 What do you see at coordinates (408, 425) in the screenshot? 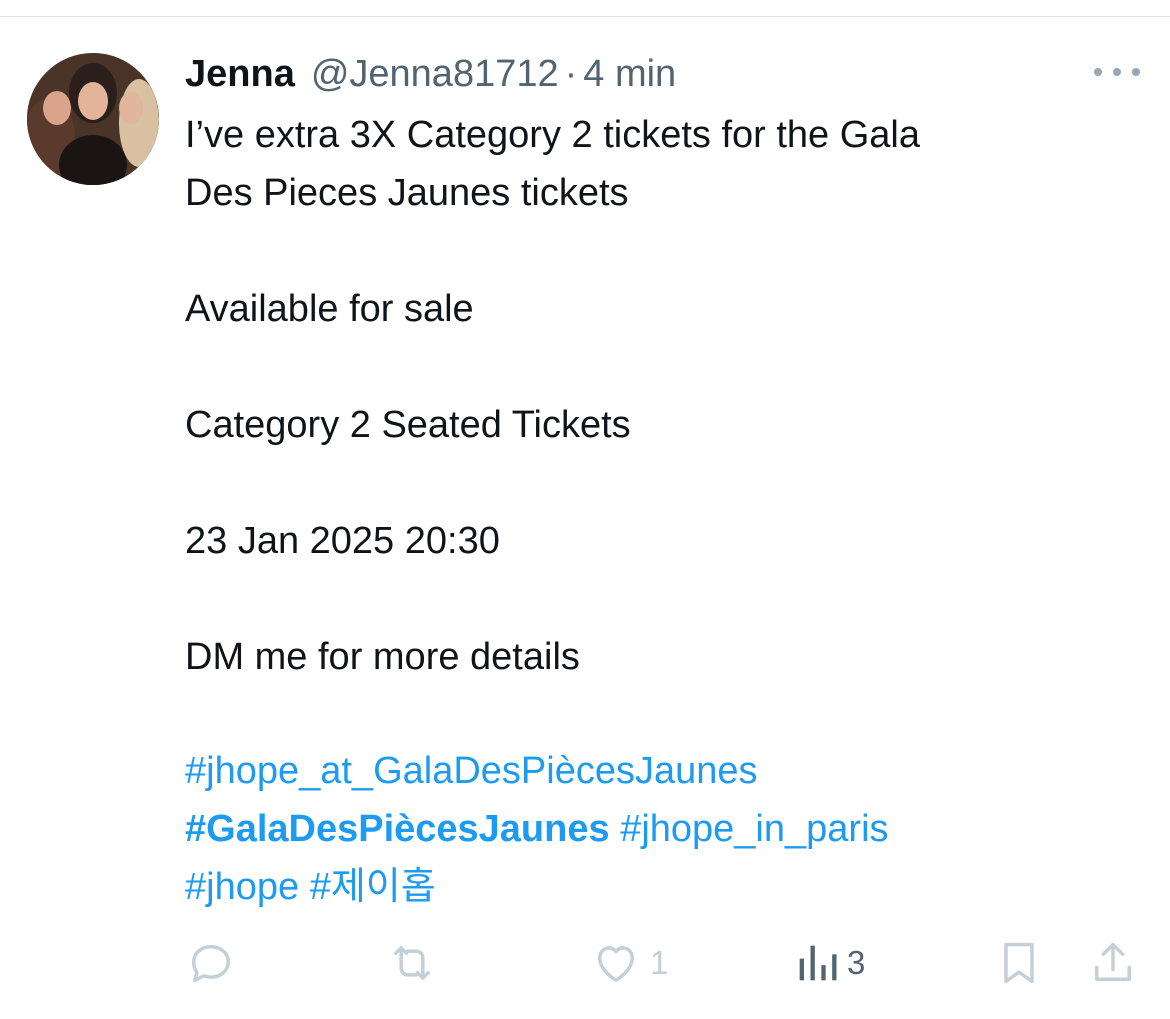
I see `tweet-line: Category 2 Seated Tickets` at bounding box center [408, 425].